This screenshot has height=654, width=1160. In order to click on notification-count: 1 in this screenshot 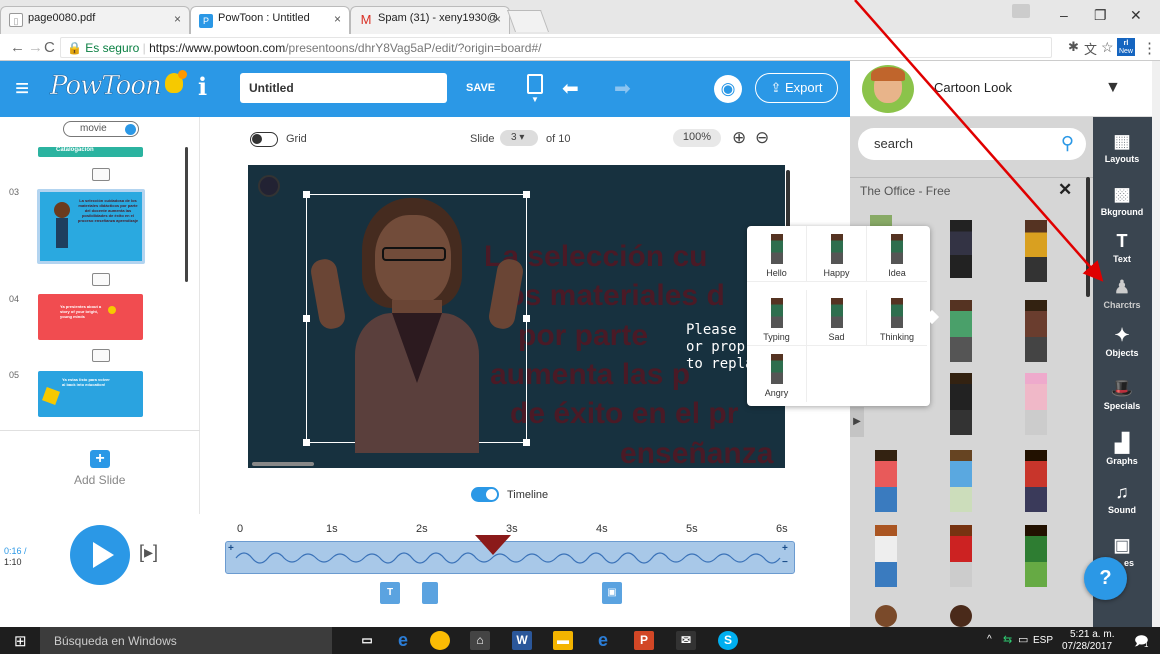, I will do `click(1146, 644)`.